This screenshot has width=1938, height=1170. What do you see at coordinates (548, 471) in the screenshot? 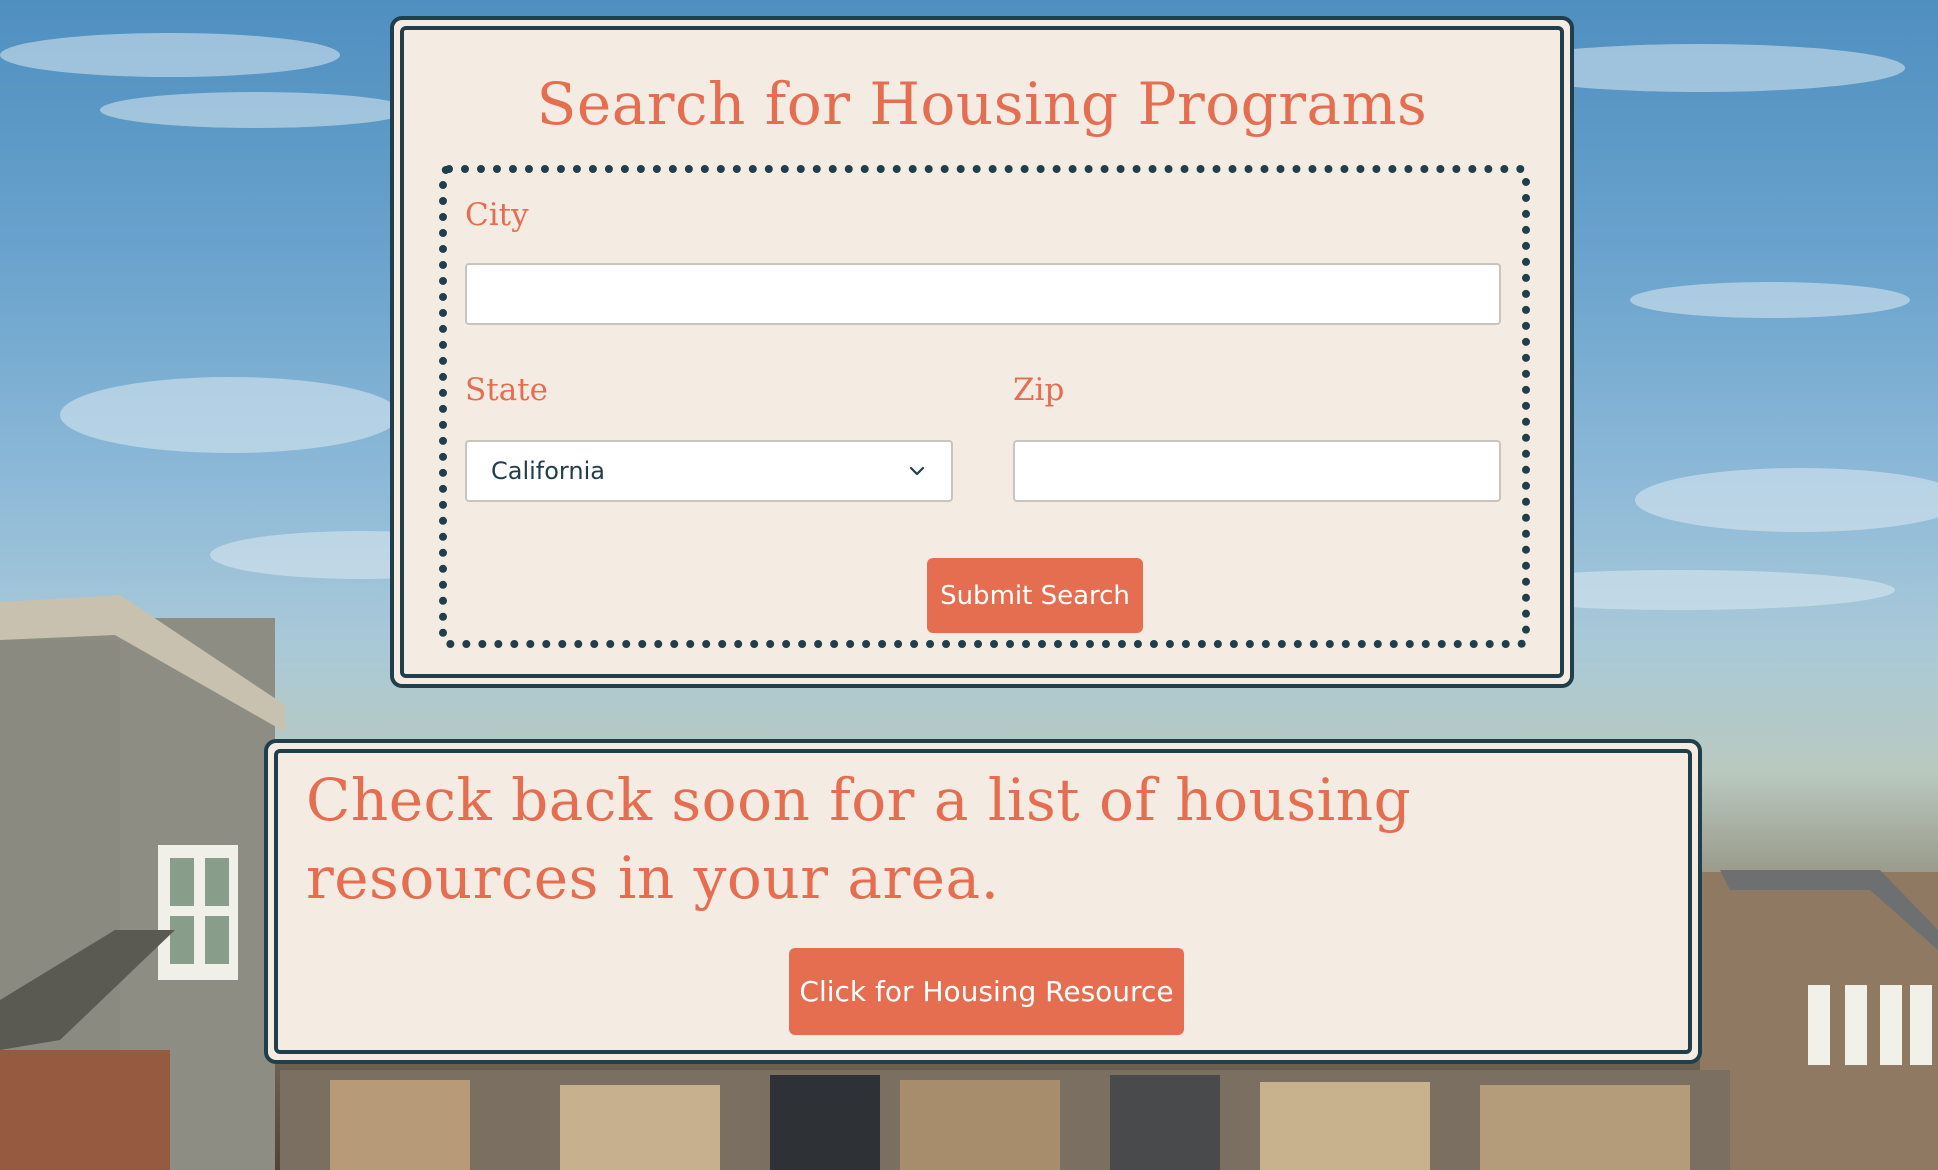
I see `state-selected-value: California` at bounding box center [548, 471].